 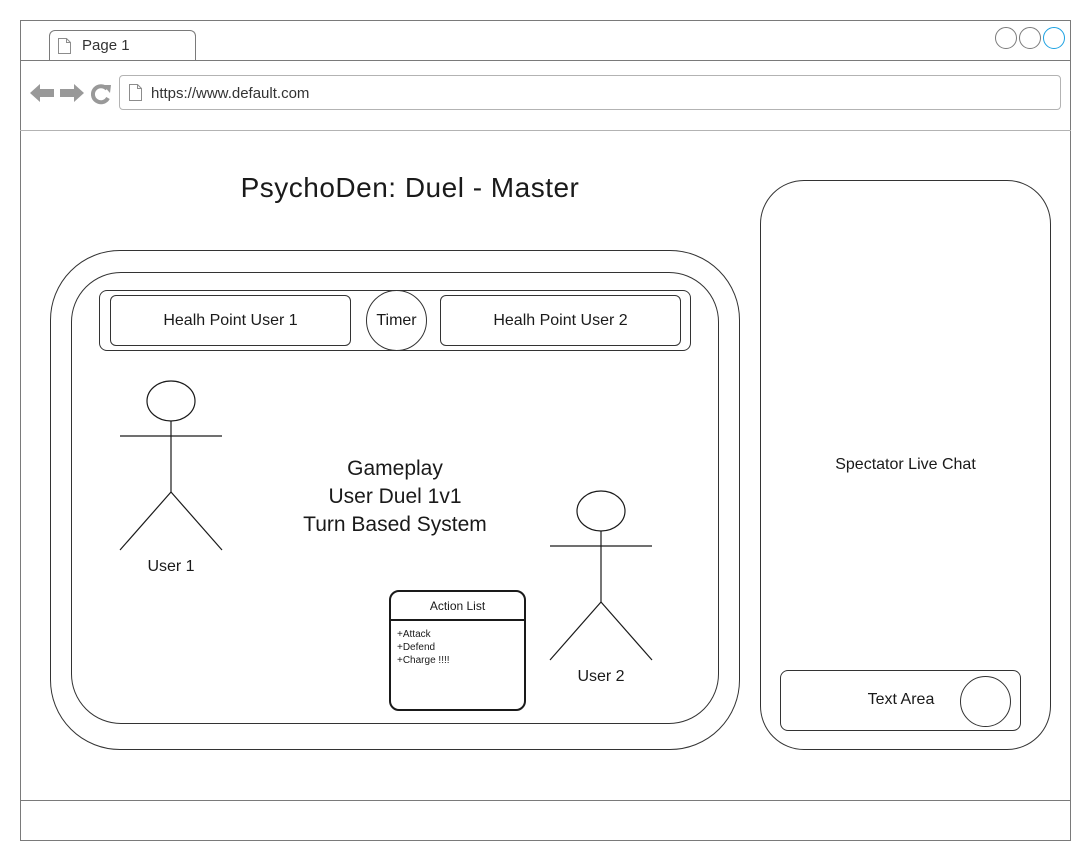 I want to click on user-2-label: User 2, so click(x=601, y=676).